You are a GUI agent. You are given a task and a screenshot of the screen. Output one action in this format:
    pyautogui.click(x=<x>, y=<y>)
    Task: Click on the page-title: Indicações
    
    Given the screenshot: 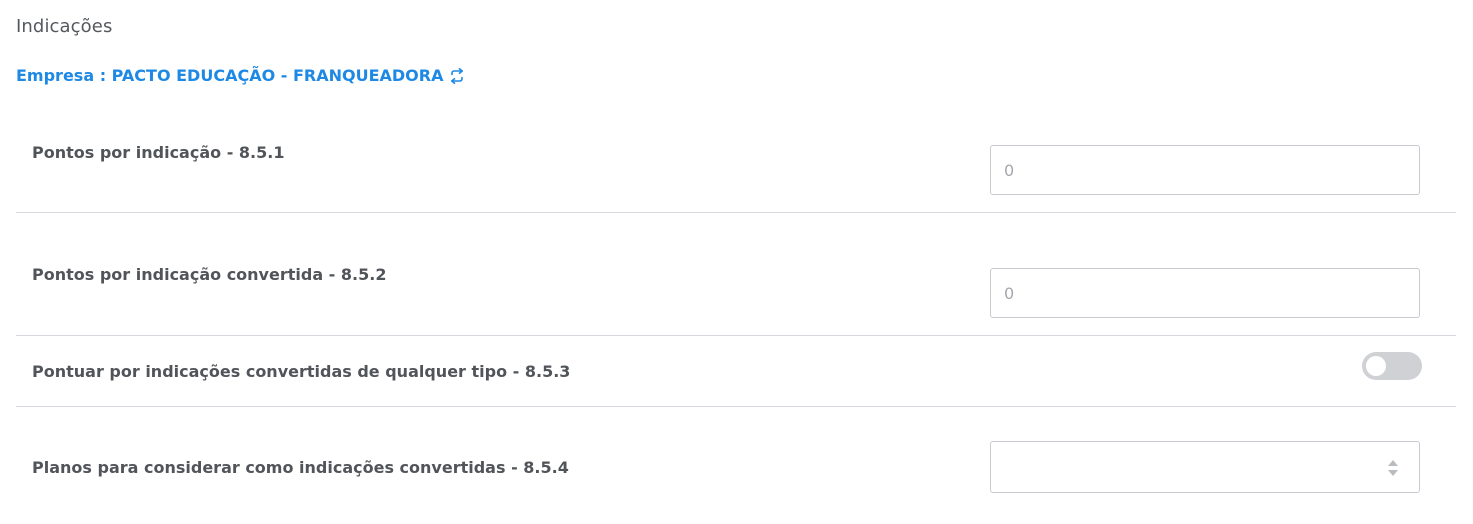 What is the action you would take?
    pyautogui.click(x=64, y=26)
    